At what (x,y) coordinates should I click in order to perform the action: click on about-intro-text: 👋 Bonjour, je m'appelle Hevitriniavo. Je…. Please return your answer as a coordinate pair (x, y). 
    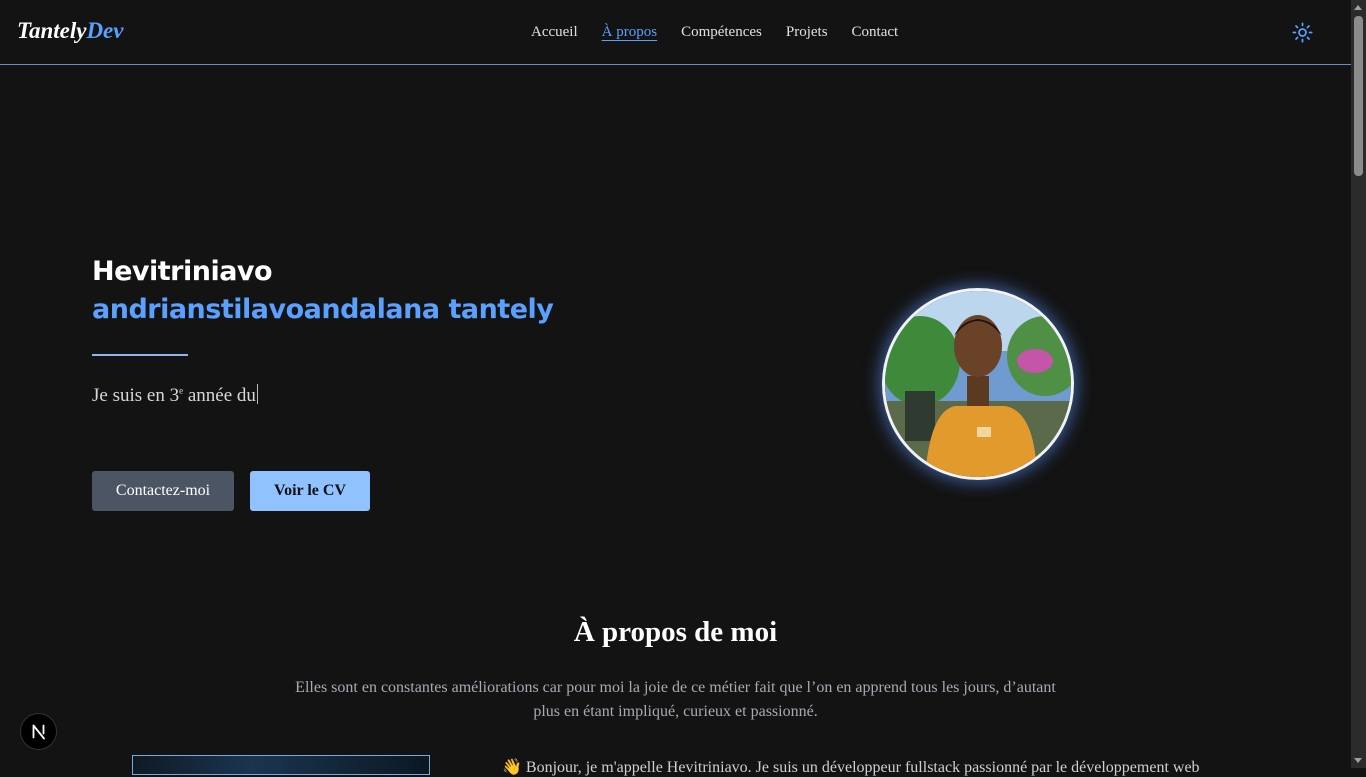
    Looking at the image, I should click on (851, 767).